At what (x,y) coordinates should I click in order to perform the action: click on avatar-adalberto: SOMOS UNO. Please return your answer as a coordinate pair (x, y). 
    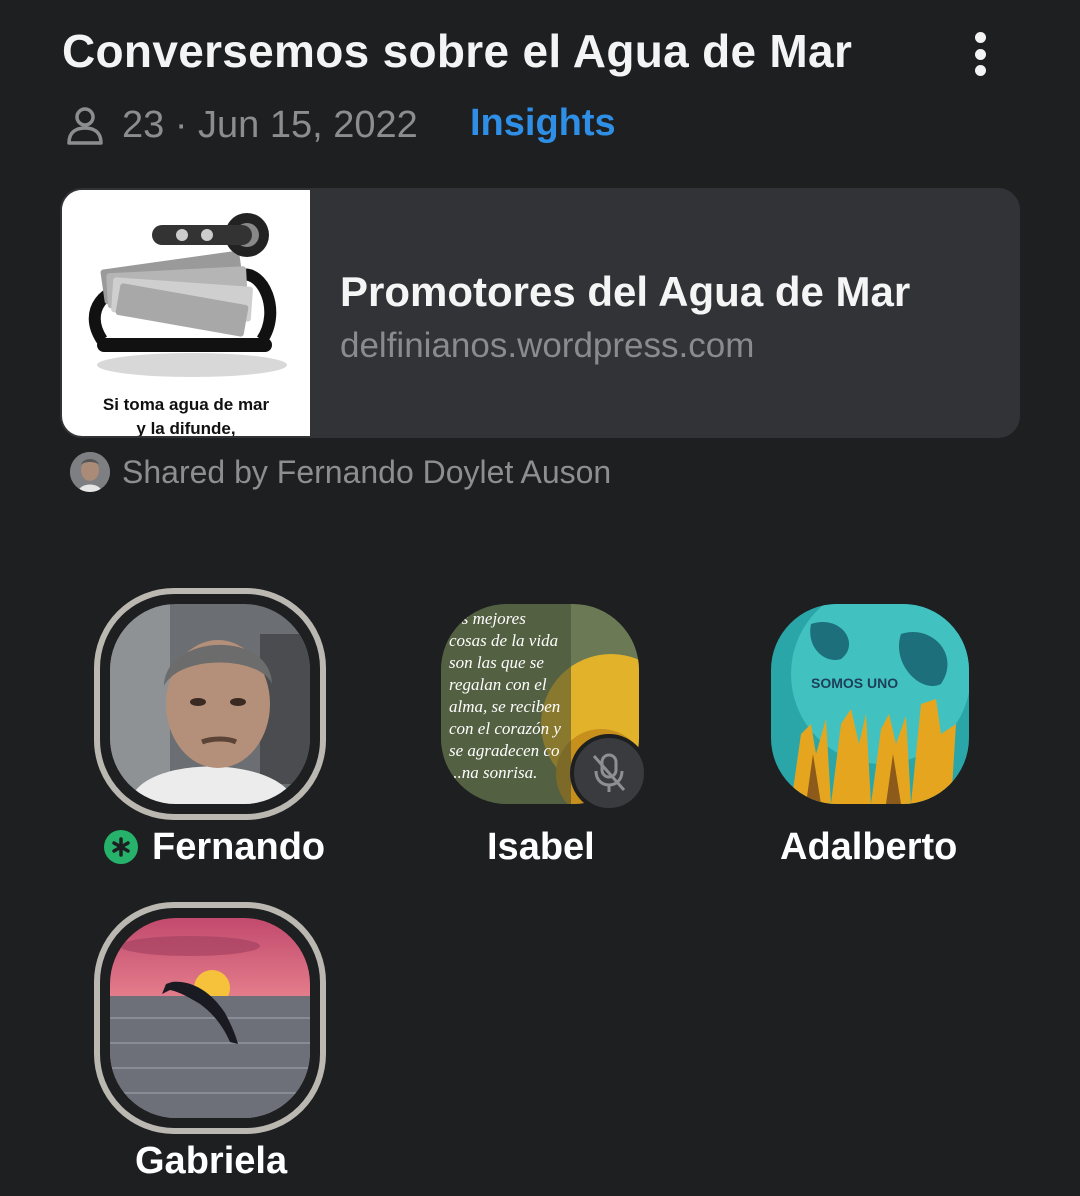
    Looking at the image, I should click on (870, 704).